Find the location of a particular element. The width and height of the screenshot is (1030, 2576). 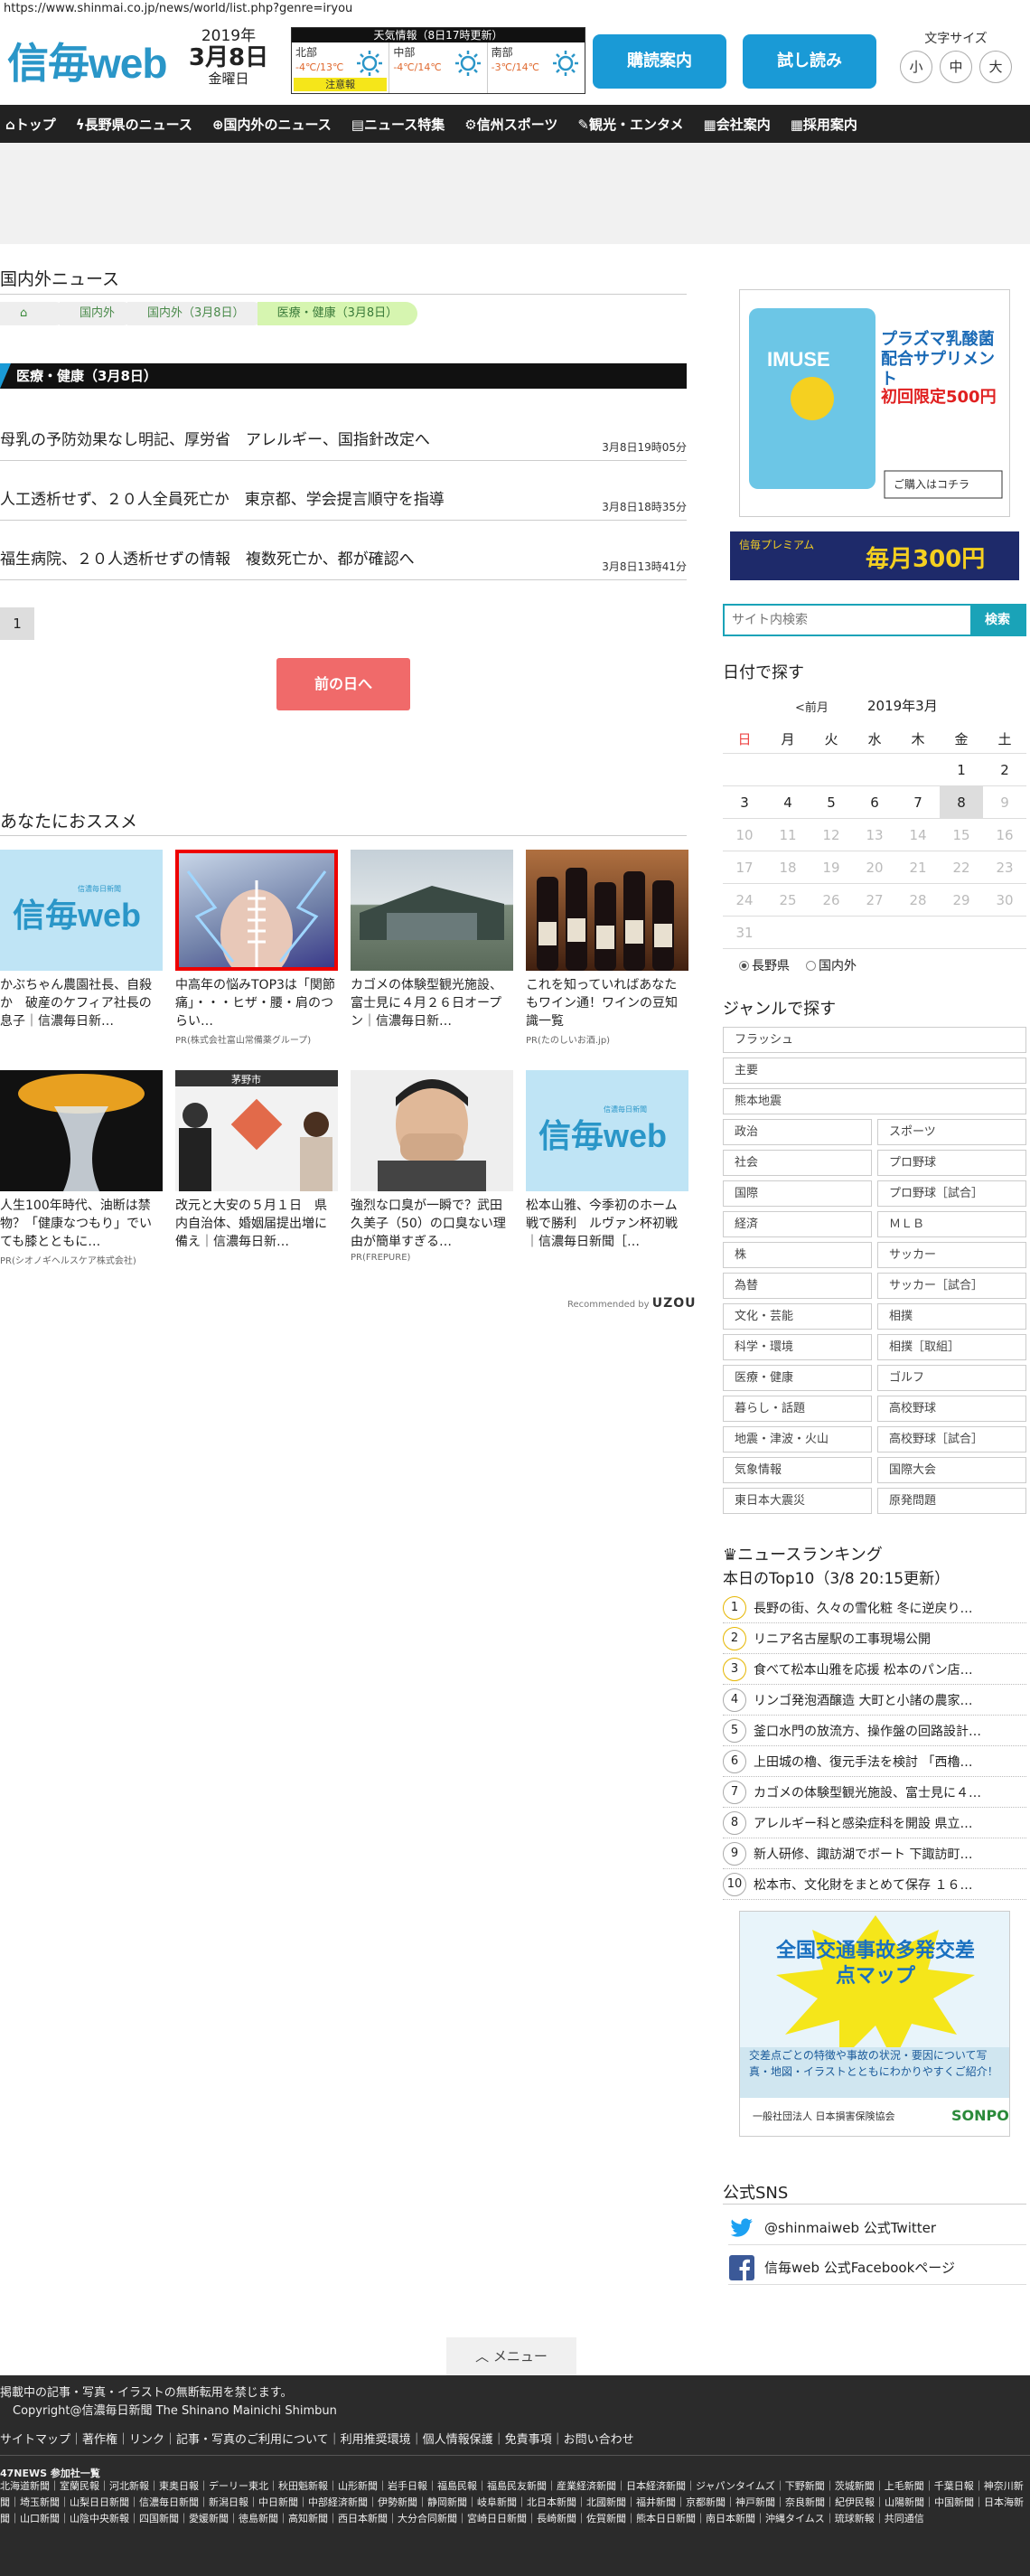

menu-button: ︿ メニュー is located at coordinates (511, 2356).